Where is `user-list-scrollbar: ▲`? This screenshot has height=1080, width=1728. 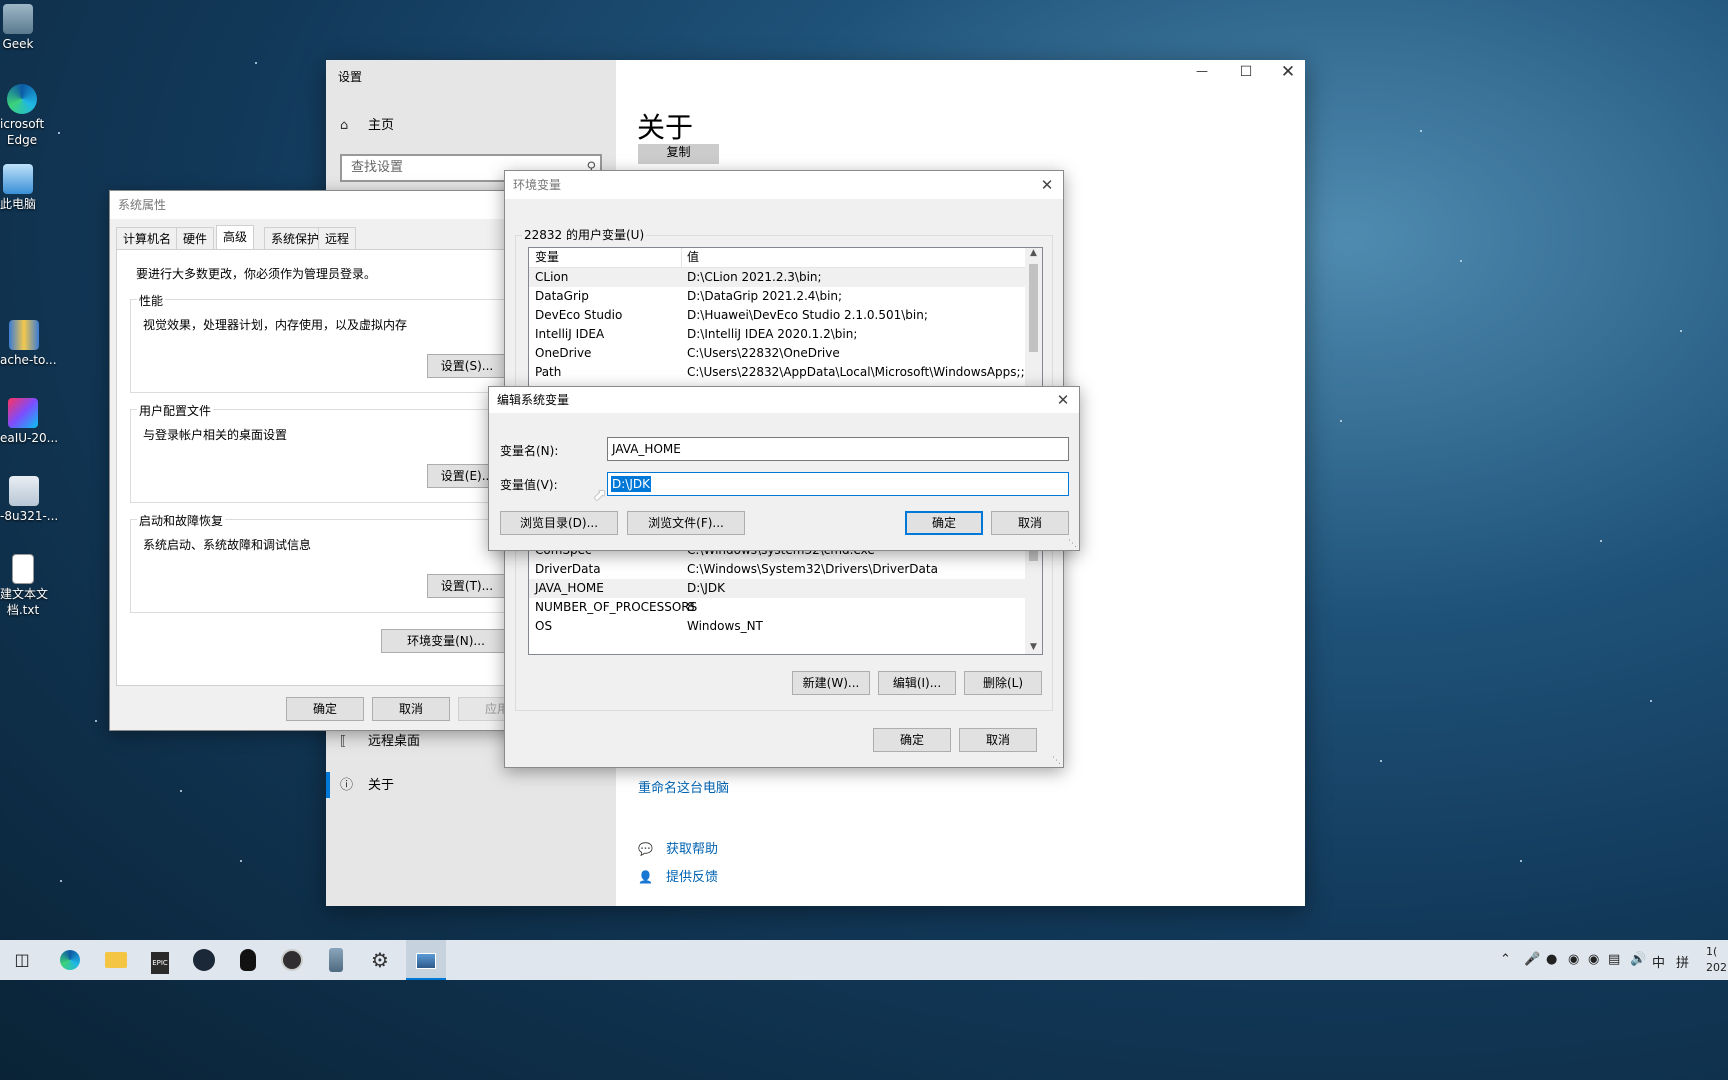
user-list-scrollbar: ▲ is located at coordinates (1033, 317).